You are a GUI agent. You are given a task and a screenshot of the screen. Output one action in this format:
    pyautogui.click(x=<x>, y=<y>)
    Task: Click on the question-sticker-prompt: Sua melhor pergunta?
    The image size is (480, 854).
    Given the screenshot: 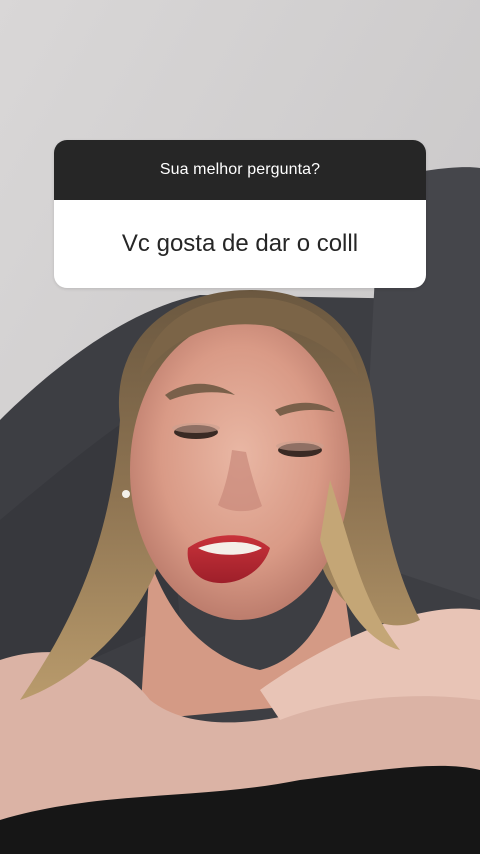 What is the action you would take?
    pyautogui.click(x=240, y=169)
    